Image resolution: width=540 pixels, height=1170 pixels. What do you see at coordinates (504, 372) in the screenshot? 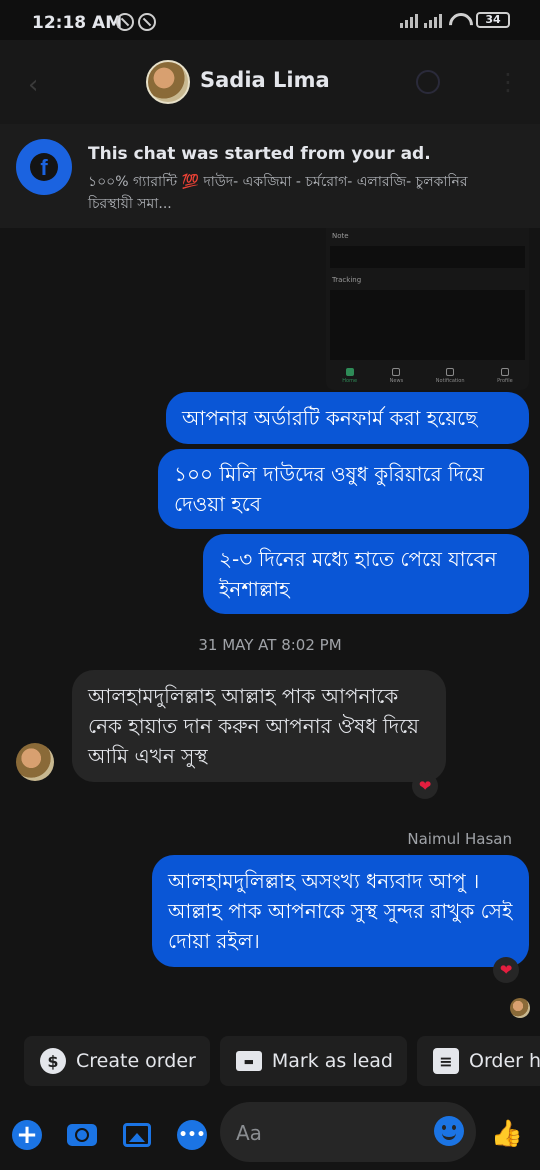
I see `profile-icon` at bounding box center [504, 372].